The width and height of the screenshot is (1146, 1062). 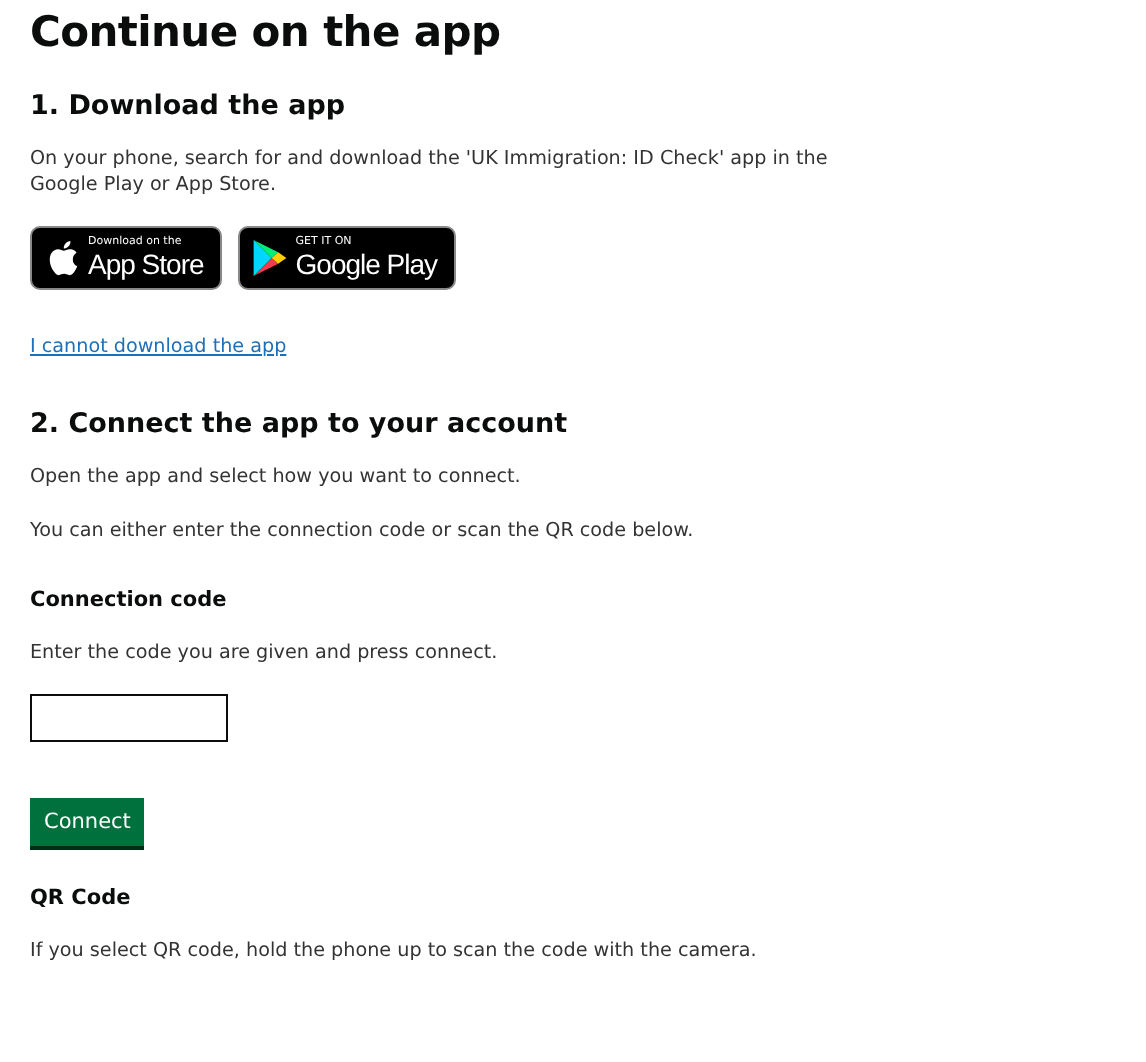 What do you see at coordinates (158, 347) in the screenshot?
I see `cannot-download-link: I cannot download the app` at bounding box center [158, 347].